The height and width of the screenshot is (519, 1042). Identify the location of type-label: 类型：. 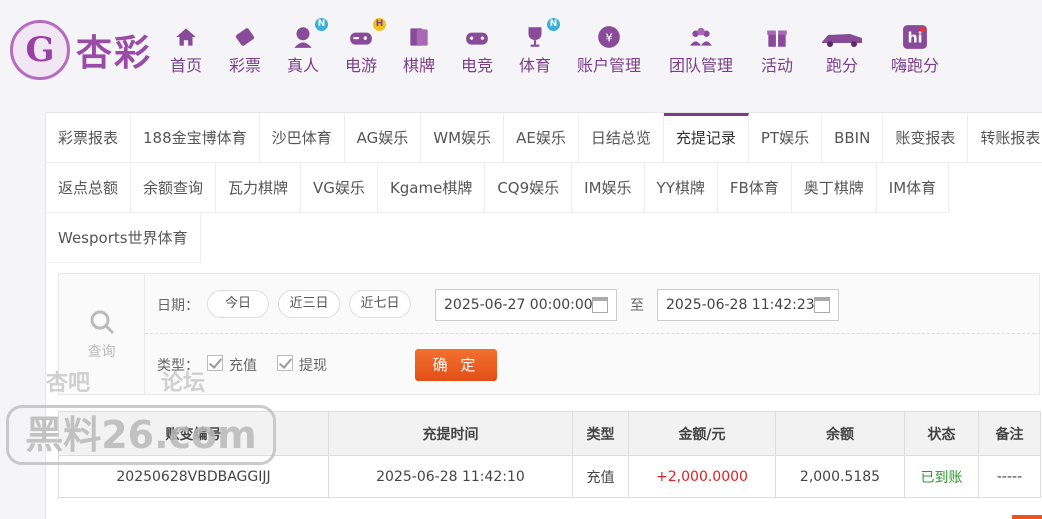
(178, 366).